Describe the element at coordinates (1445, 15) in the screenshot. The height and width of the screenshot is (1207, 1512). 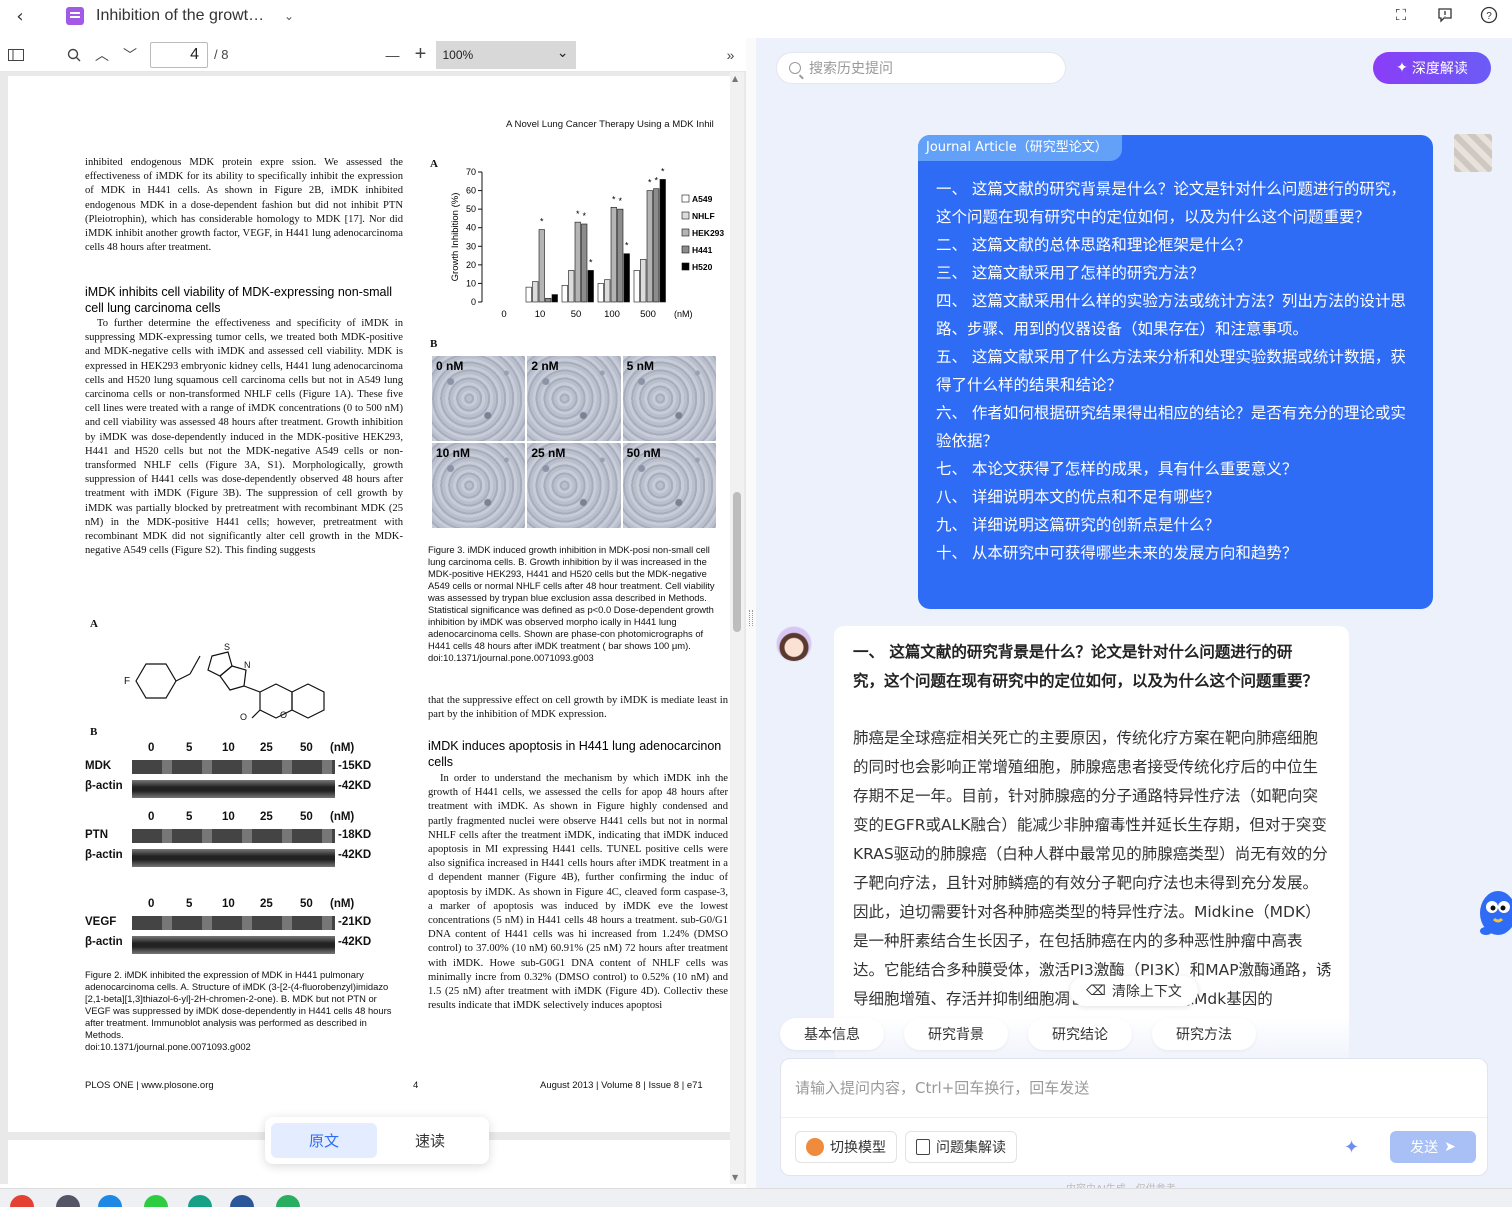
I see `feedback-icon` at that location.